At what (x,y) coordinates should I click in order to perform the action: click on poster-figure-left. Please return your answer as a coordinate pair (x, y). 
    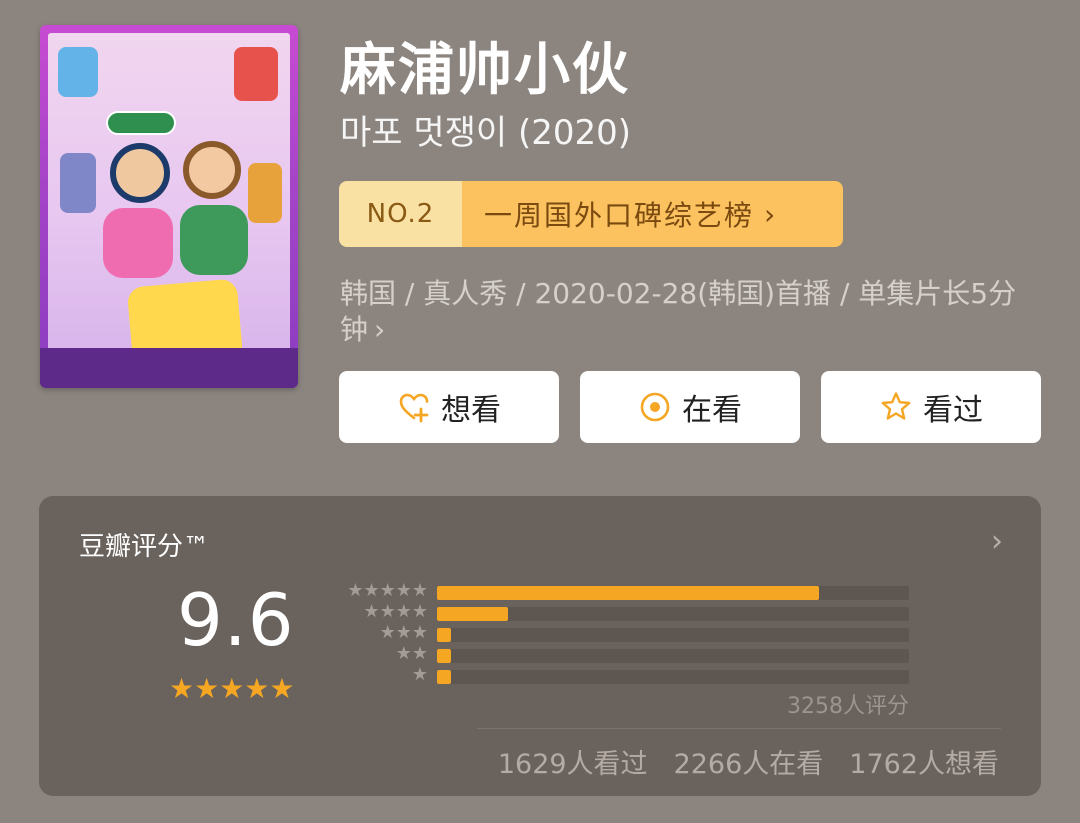
    Looking at the image, I should click on (140, 173).